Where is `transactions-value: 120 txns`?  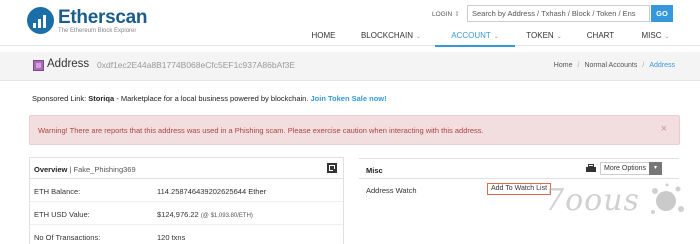 transactions-value: 120 txns is located at coordinates (171, 237).